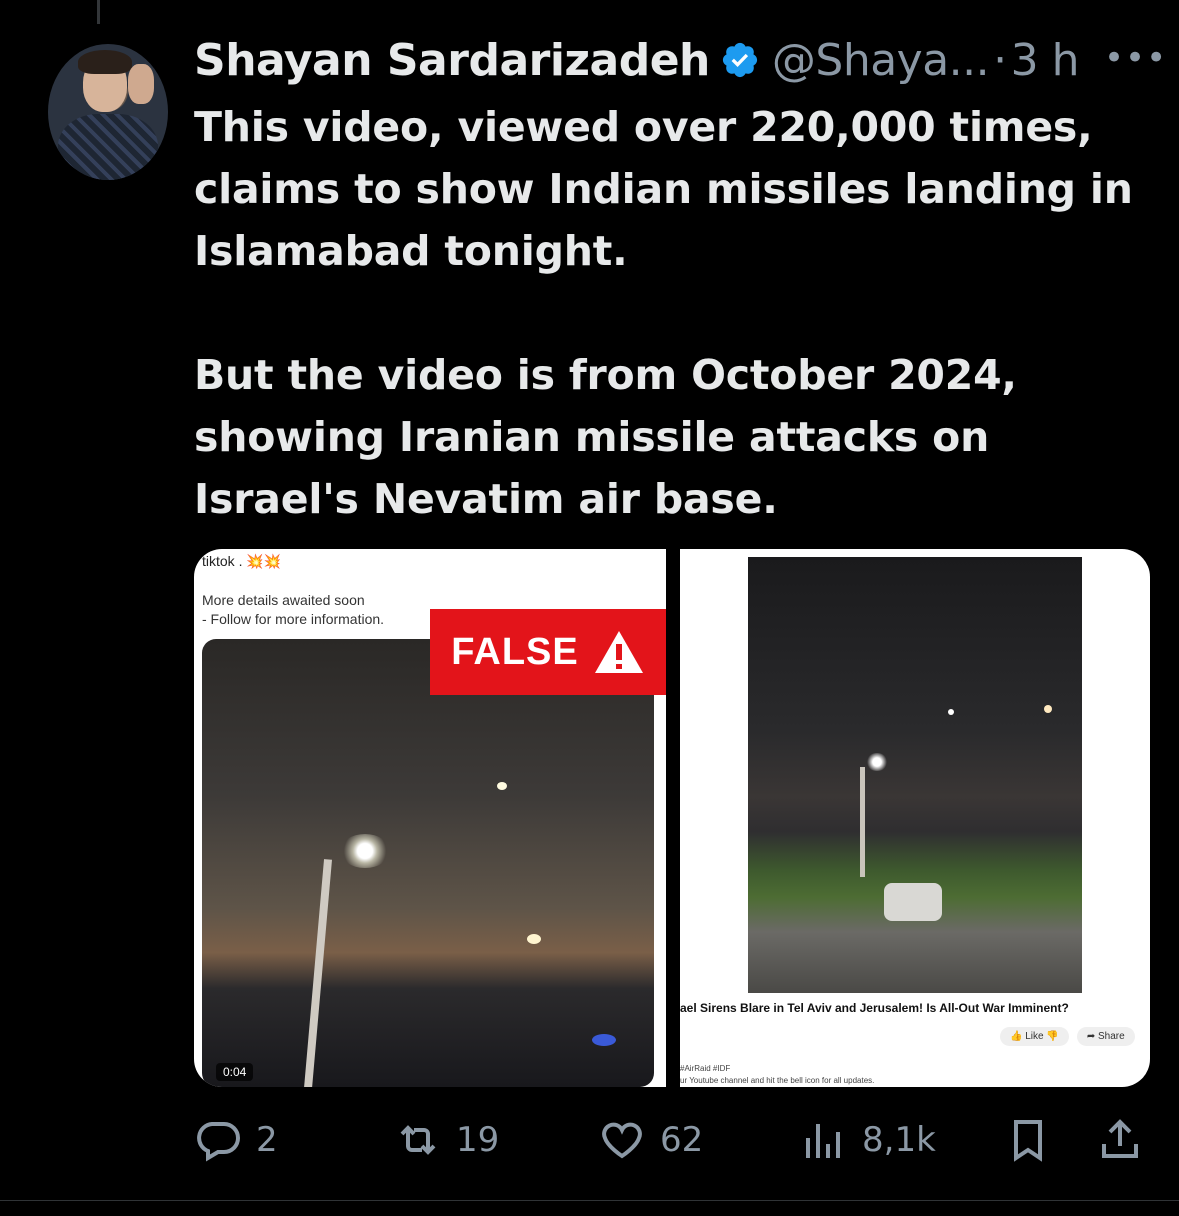  Describe the element at coordinates (242, 561) in the screenshot. I see `tiktok-source-text: tiktok . 💥💥` at that location.